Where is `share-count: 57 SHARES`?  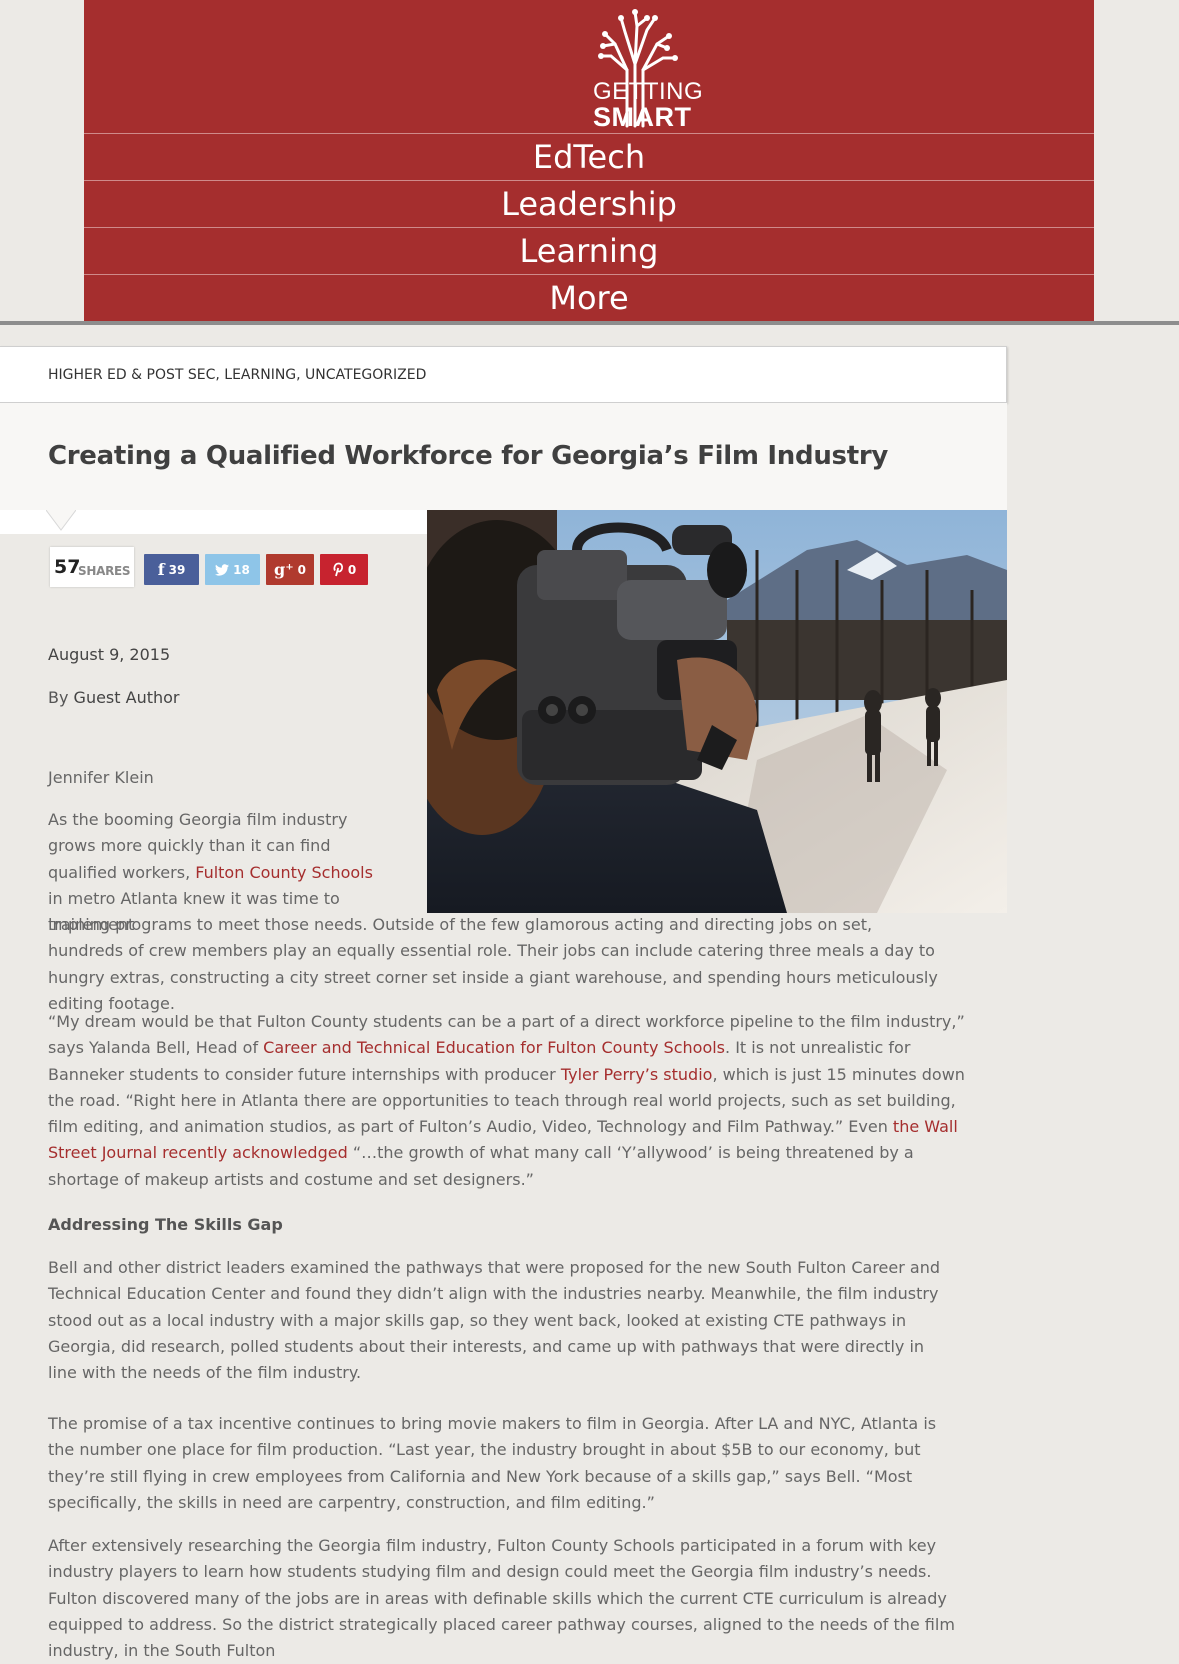
share-count: 57 SHARES is located at coordinates (92, 567).